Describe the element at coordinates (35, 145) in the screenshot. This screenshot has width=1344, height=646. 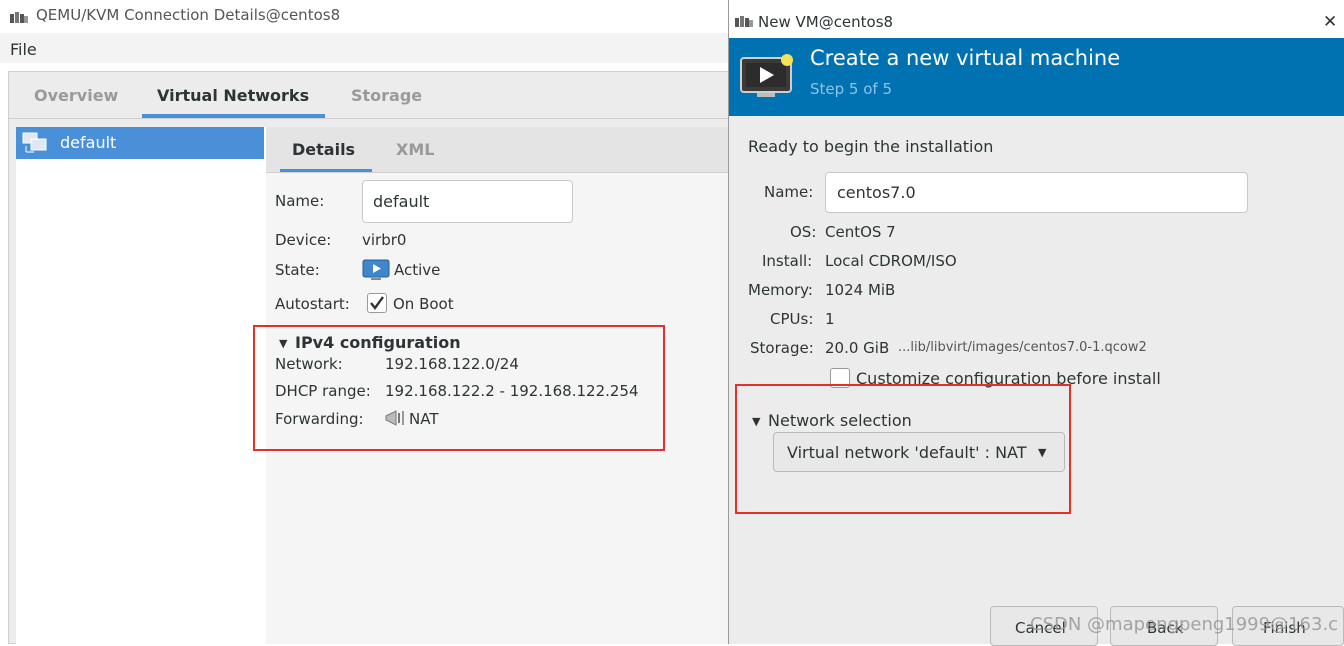
I see `network-icon` at that location.